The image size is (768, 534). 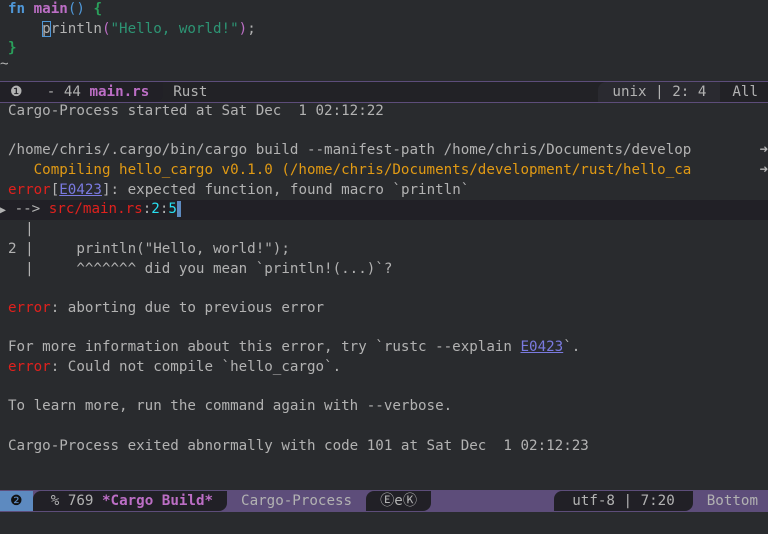 What do you see at coordinates (97, 9) in the screenshot?
I see `brace: {` at bounding box center [97, 9].